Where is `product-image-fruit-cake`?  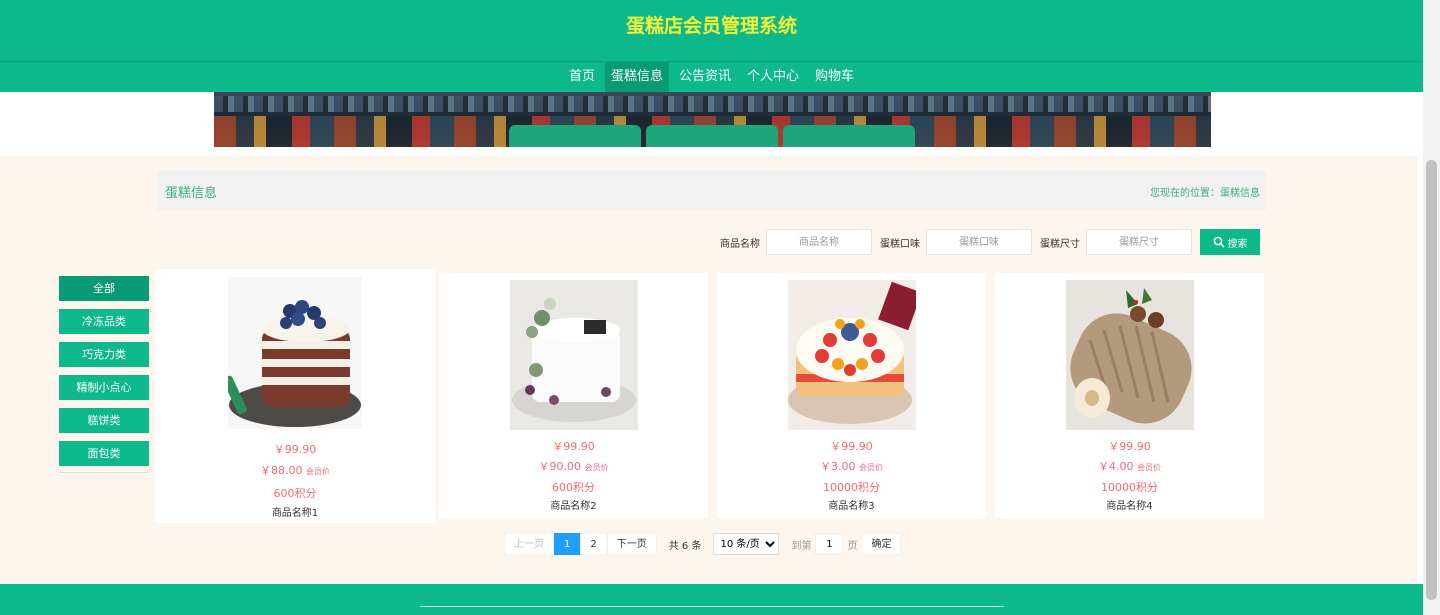 product-image-fruit-cake is located at coordinates (851, 355).